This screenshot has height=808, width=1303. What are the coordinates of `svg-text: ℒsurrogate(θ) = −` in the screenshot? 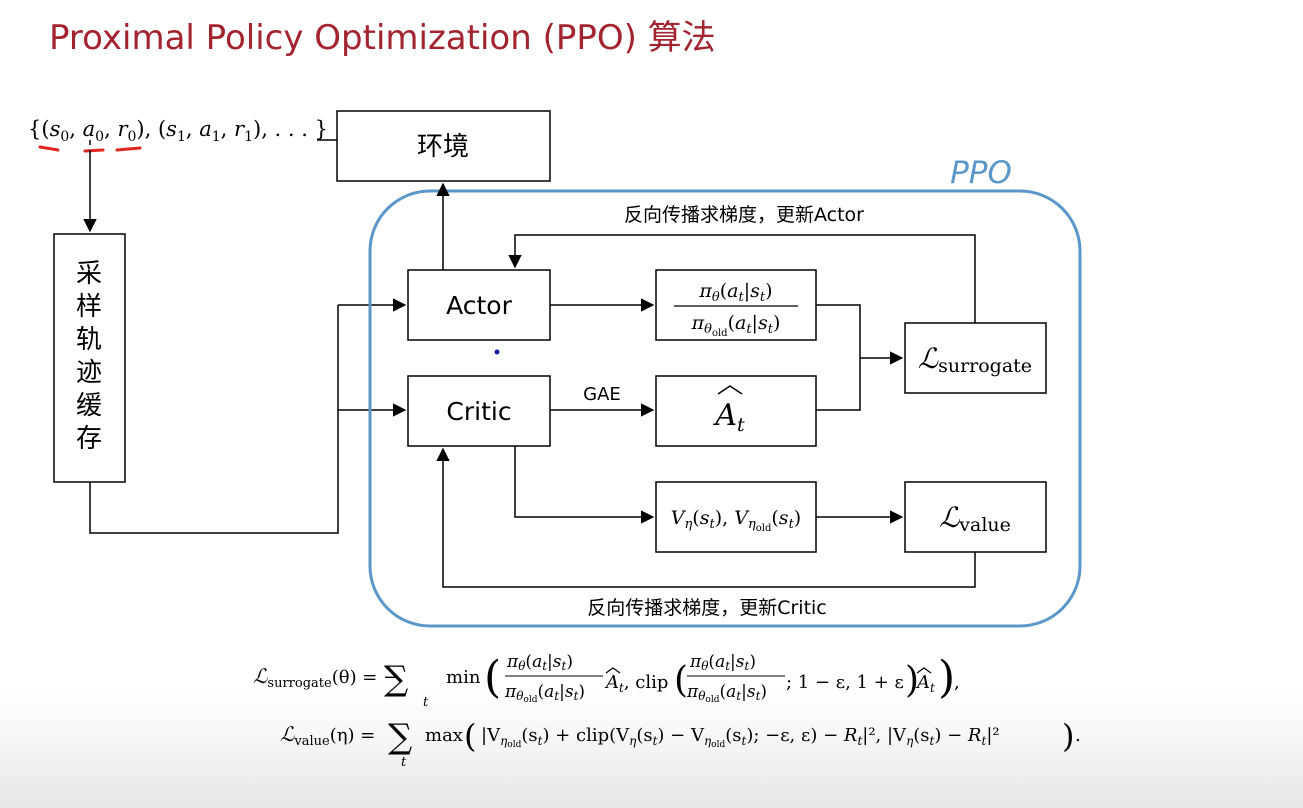 It's located at (325, 677).